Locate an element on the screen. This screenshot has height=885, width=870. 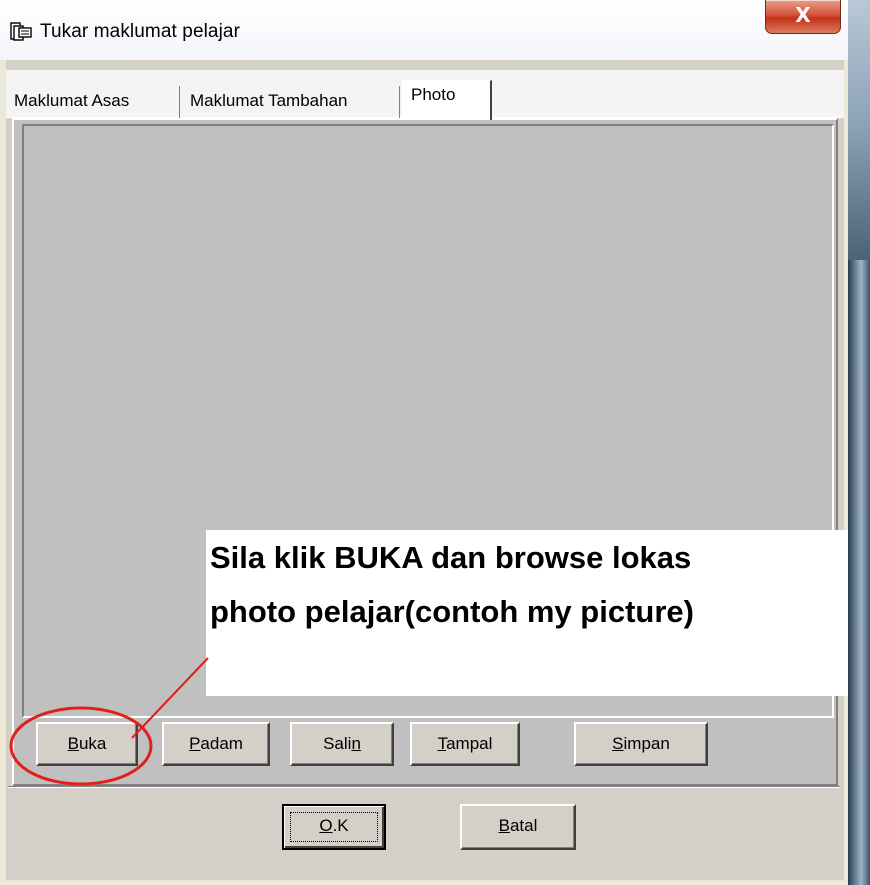
buka-label: uka is located at coordinates (92, 743).